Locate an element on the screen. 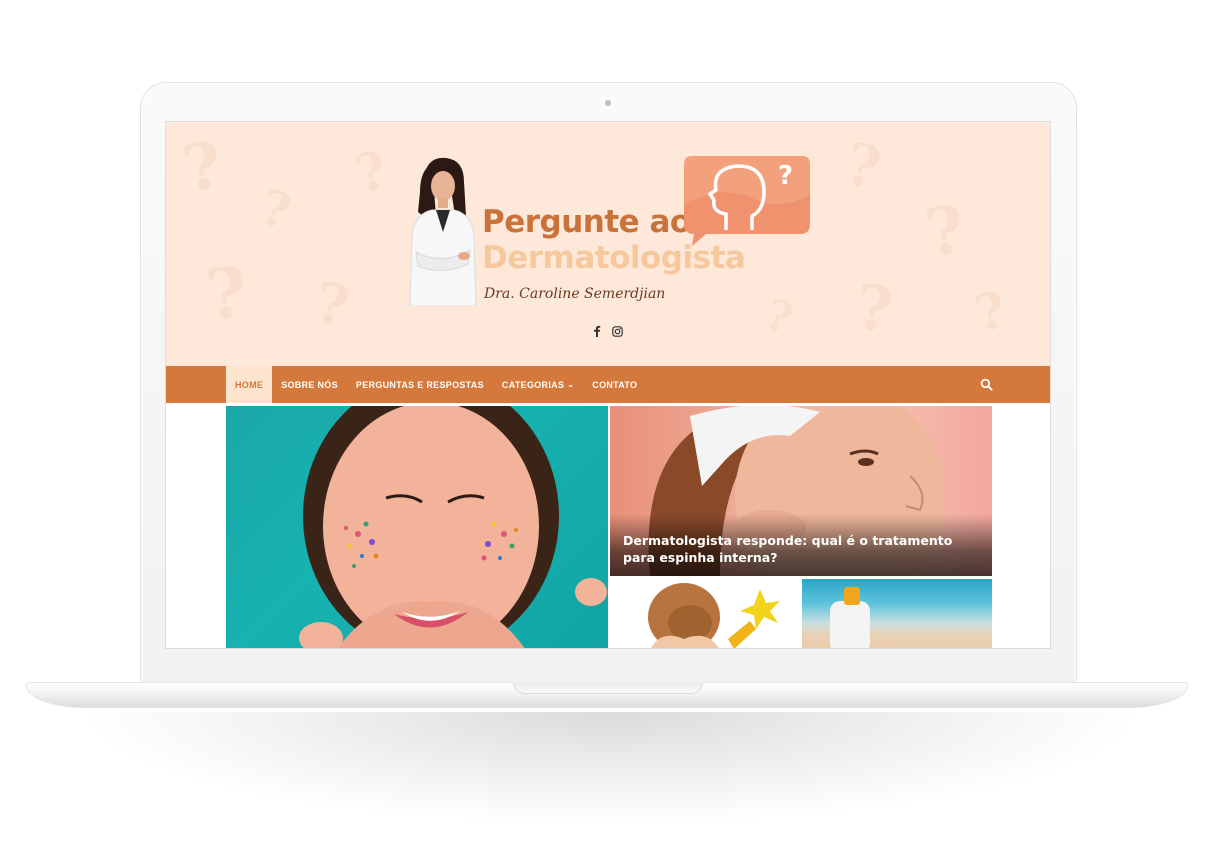  social-links is located at coordinates (607, 331).